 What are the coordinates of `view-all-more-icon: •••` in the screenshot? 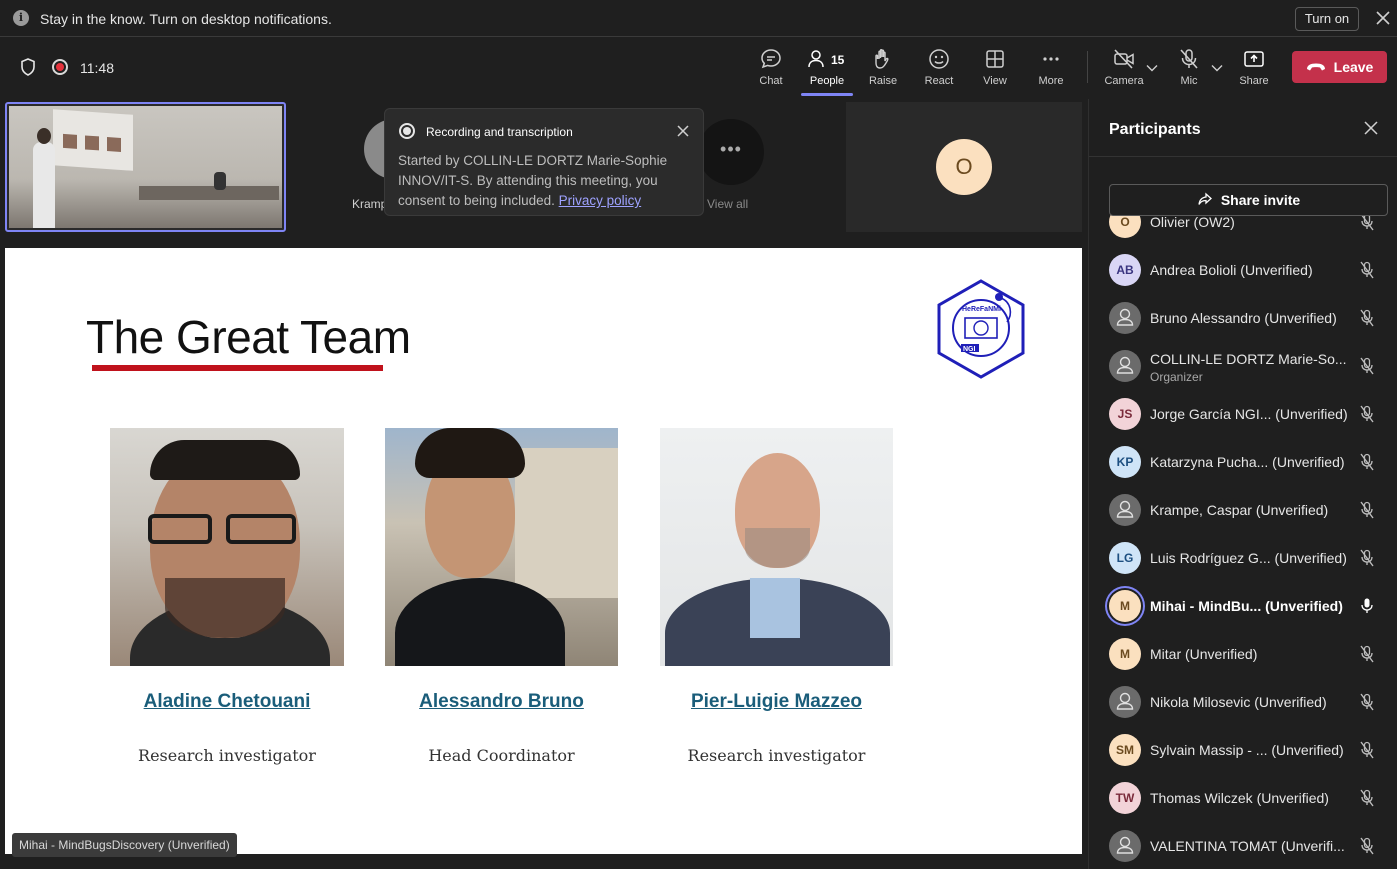 It's located at (731, 152).